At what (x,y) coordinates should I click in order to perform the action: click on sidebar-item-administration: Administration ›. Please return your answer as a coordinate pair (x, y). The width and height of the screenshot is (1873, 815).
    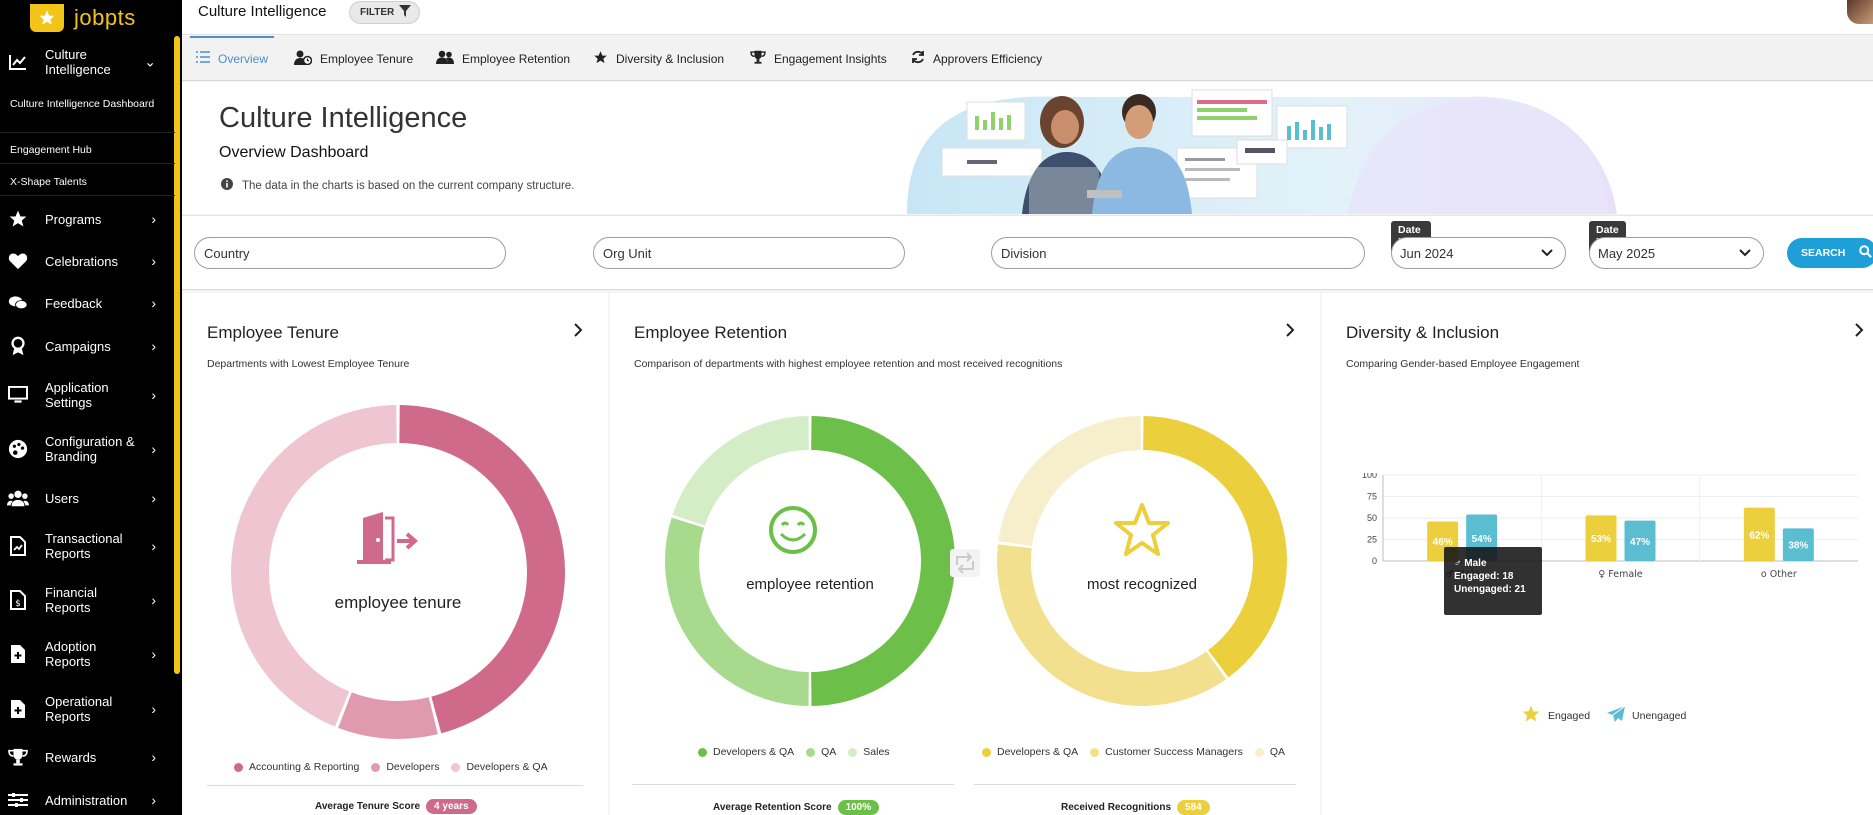
    Looking at the image, I should click on (85, 800).